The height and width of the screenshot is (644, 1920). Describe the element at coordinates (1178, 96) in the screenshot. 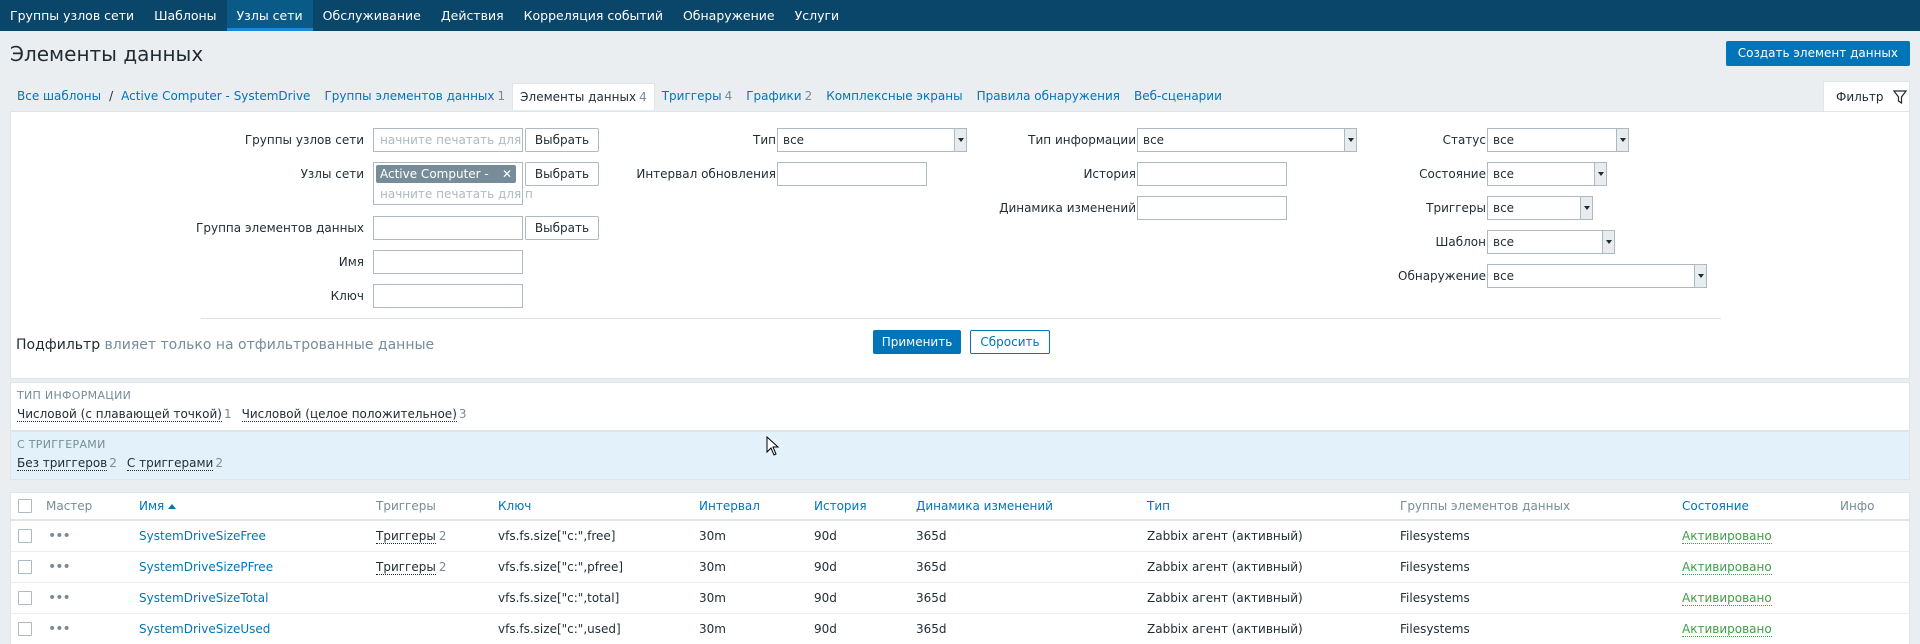

I see `tab-web-scenarios: Веб-сценарии` at that location.